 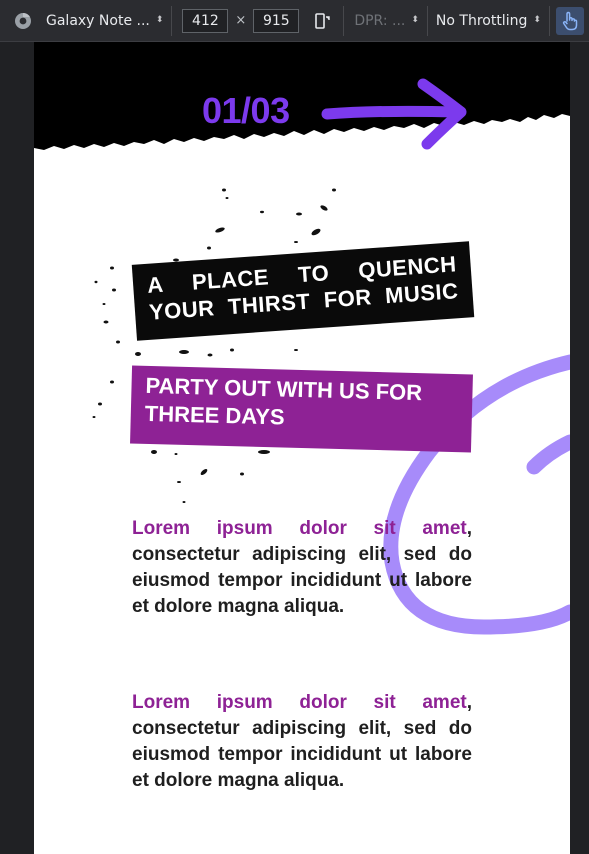 I want to click on dpr-select: DPR: ... ⬍, so click(x=391, y=20).